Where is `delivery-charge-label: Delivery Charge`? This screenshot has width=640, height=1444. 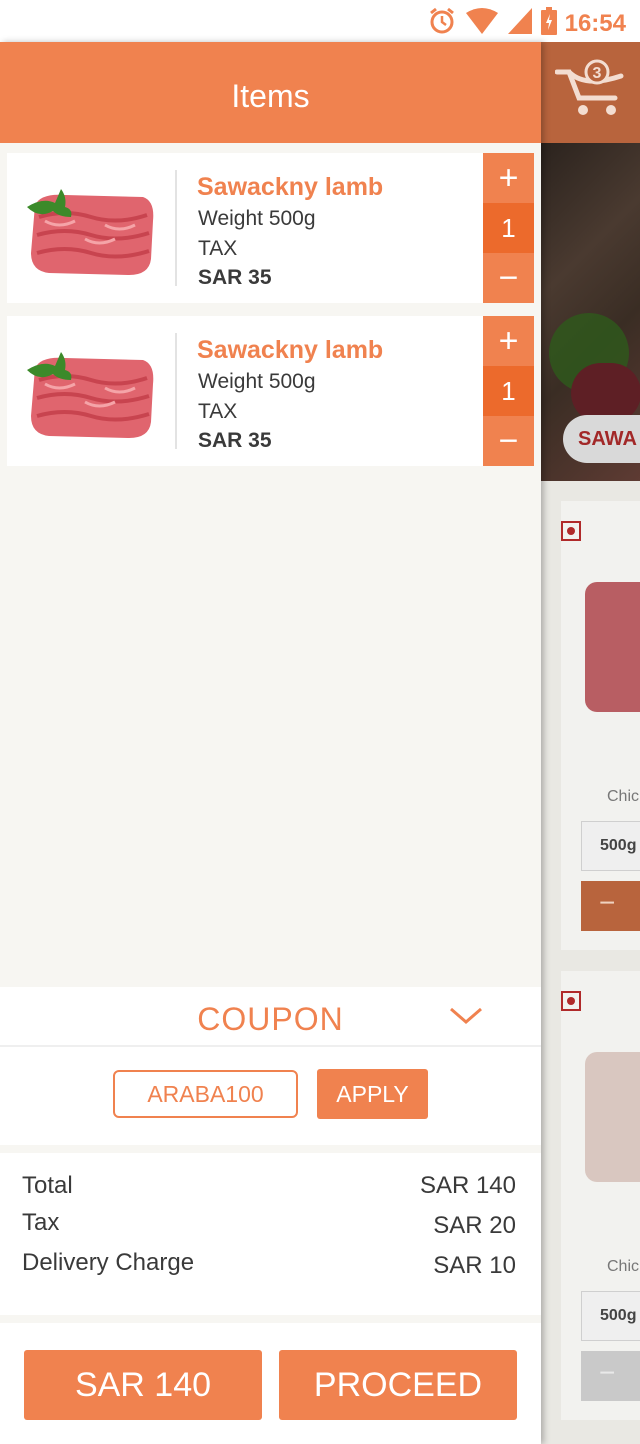
delivery-charge-label: Delivery Charge is located at coordinates (108, 1262).